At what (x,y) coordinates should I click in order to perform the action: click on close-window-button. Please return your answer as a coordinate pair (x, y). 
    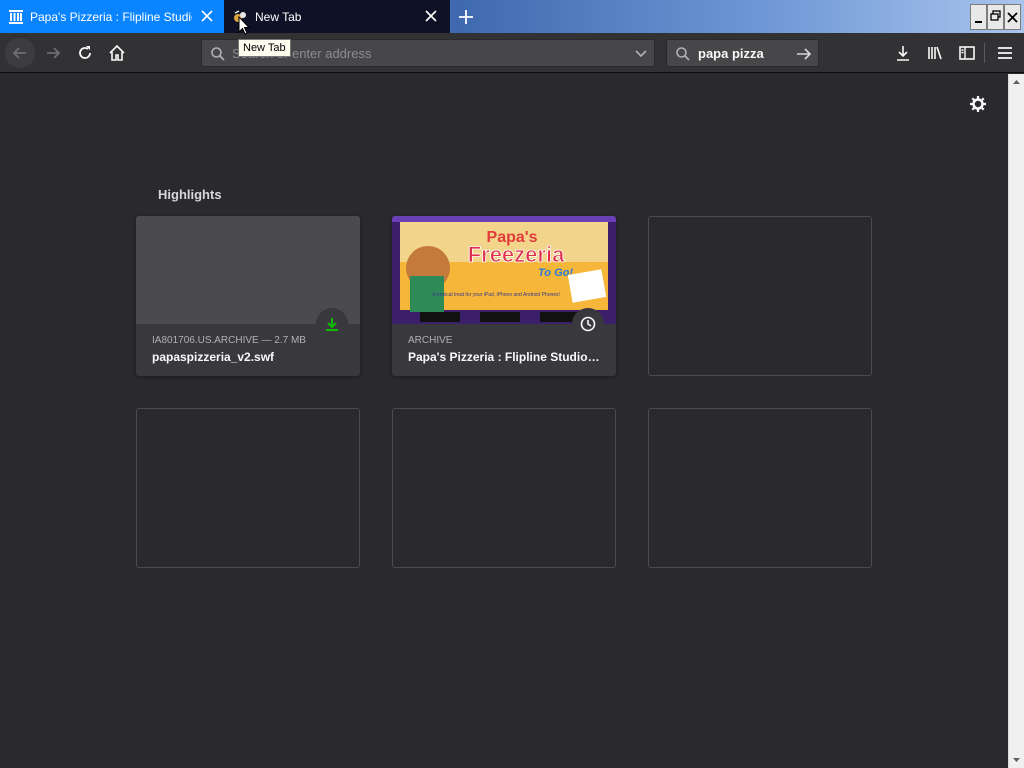
    Looking at the image, I should click on (1012, 17).